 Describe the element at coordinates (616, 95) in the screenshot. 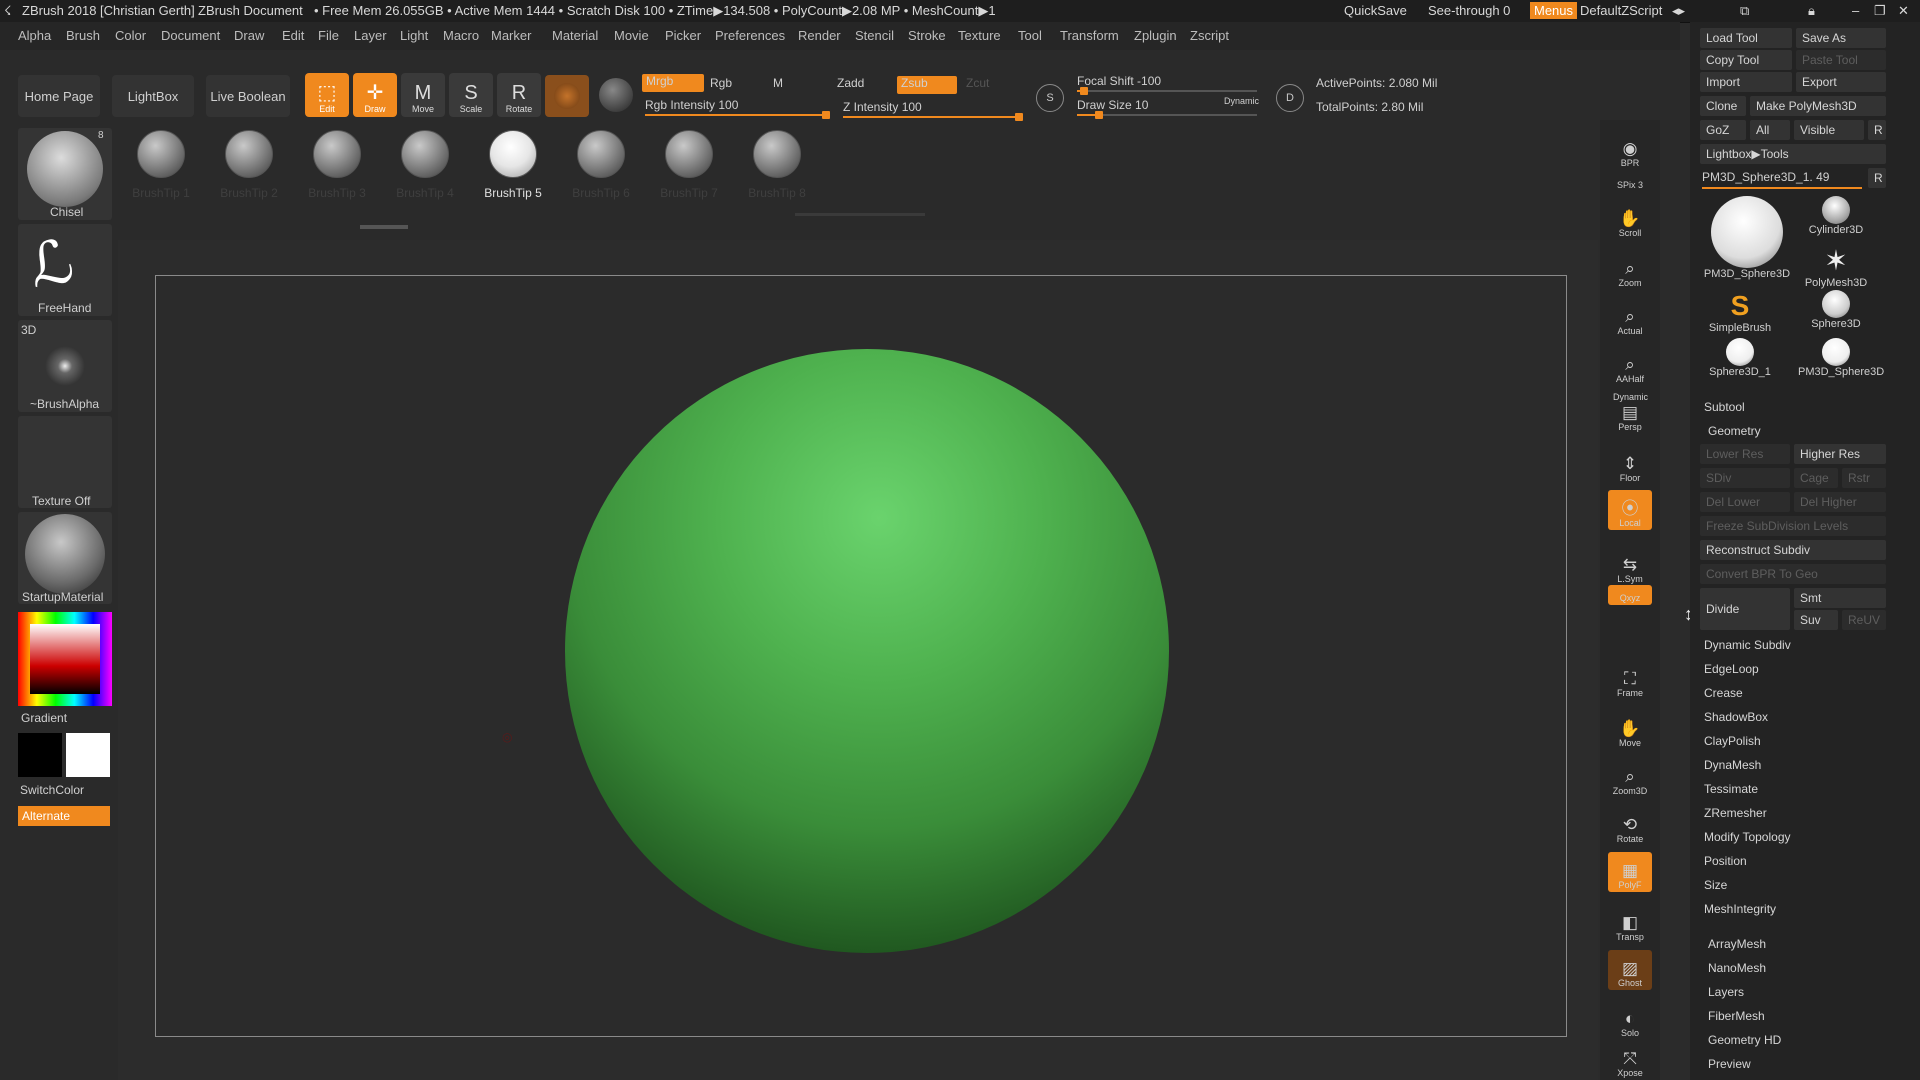

I see `texture-sphere-icon` at that location.